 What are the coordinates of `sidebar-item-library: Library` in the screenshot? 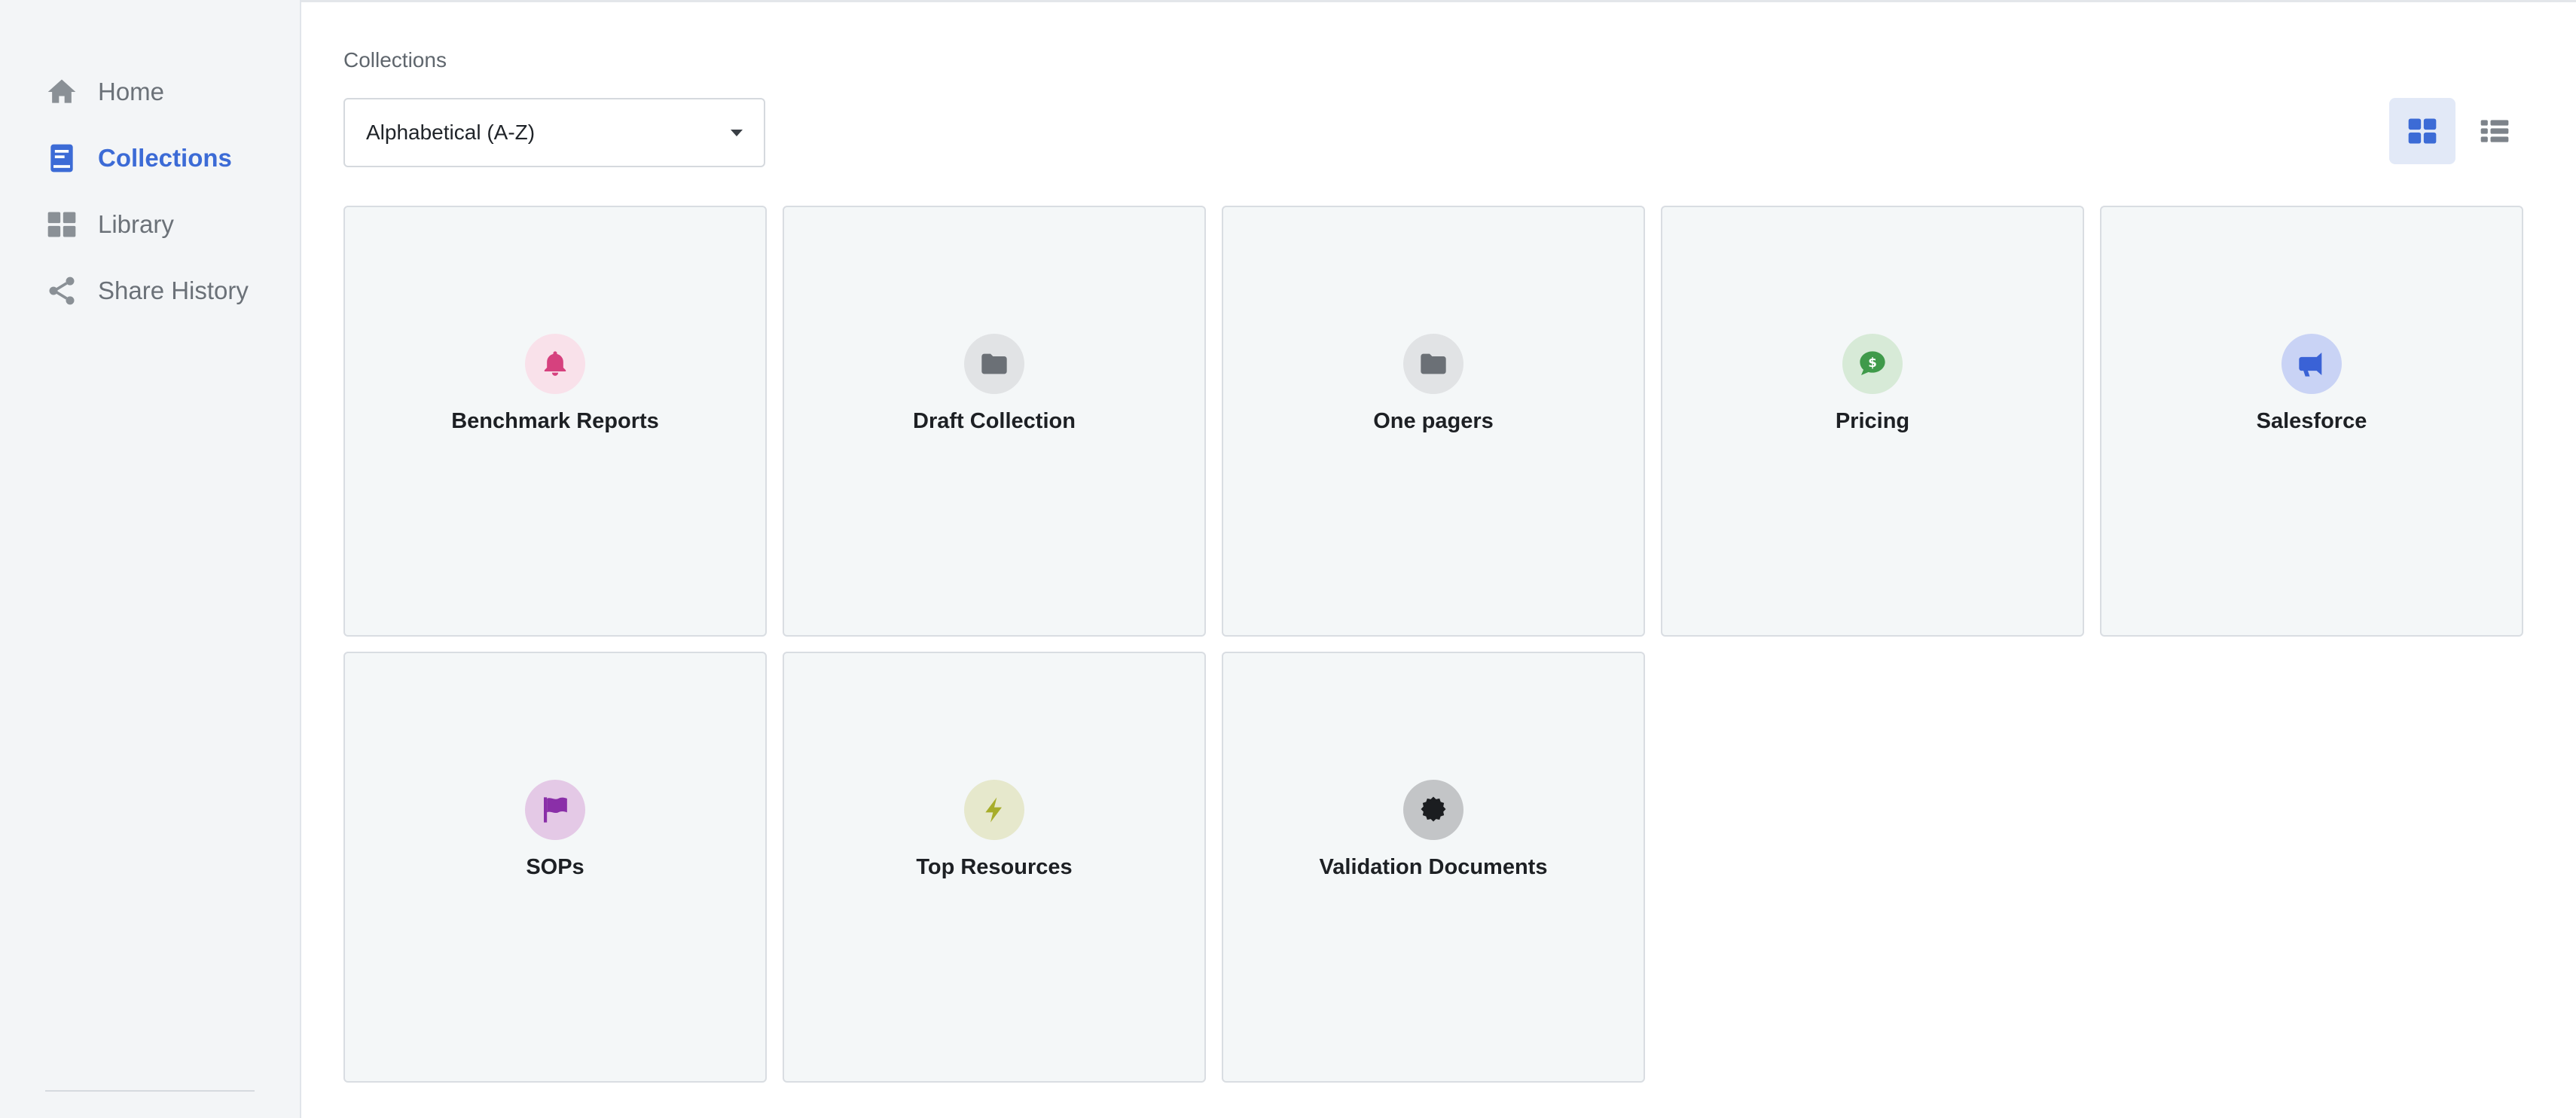 It's located at (165, 225).